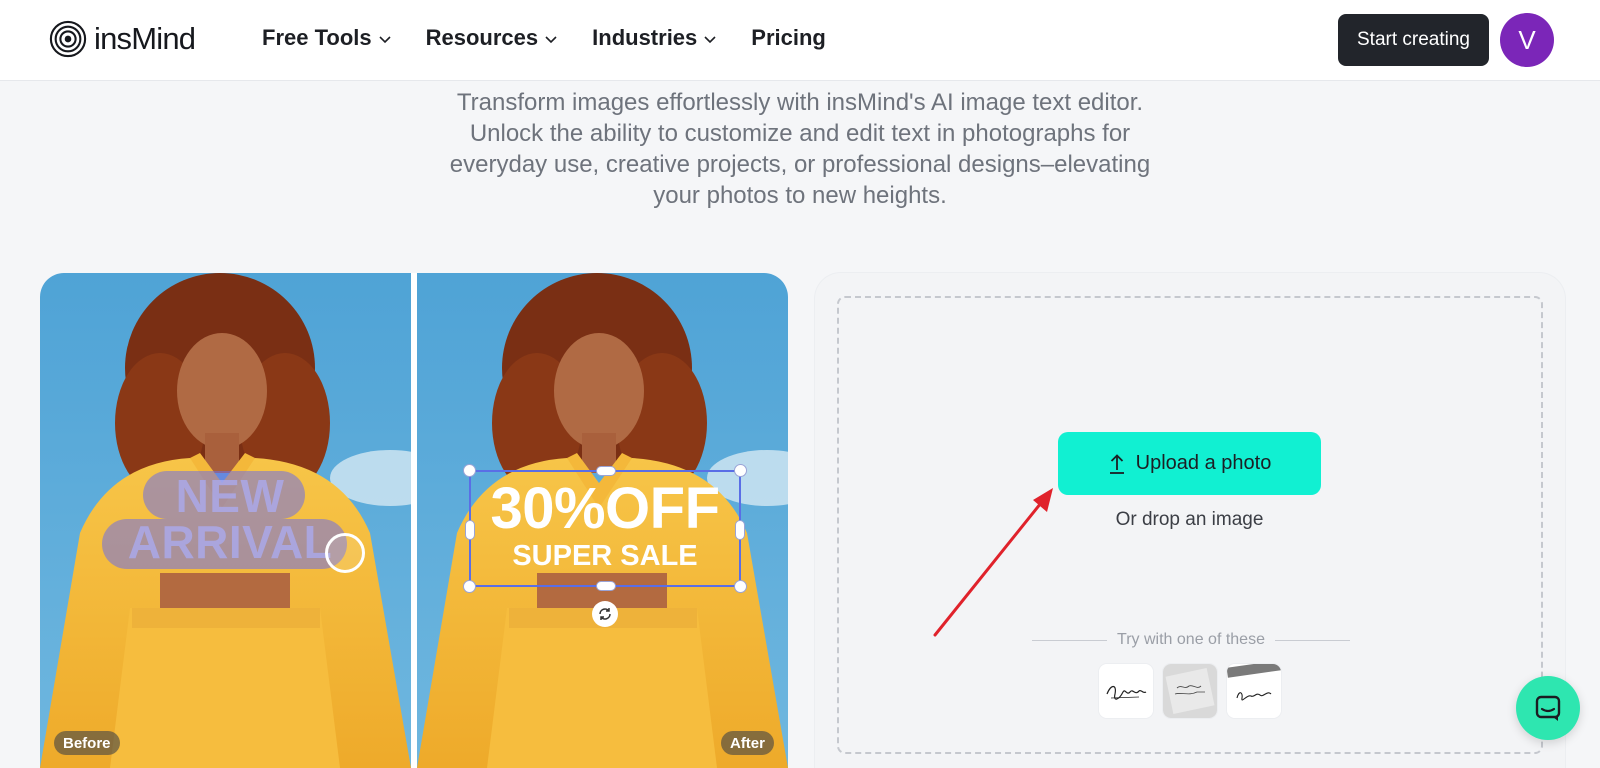 The image size is (1600, 768). What do you see at coordinates (68, 39) in the screenshot?
I see `insmind-logo-icon` at bounding box center [68, 39].